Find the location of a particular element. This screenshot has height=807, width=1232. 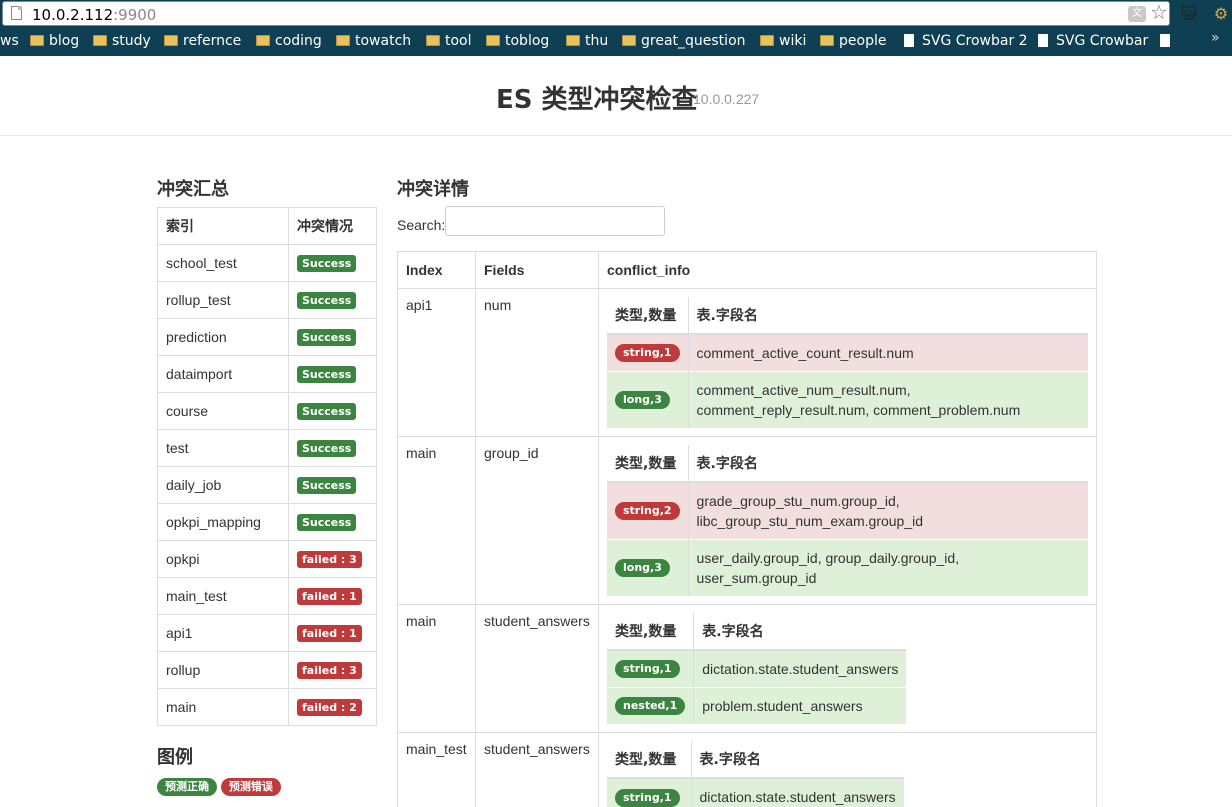

bookmark-item: towatch is located at coordinates (373, 42).